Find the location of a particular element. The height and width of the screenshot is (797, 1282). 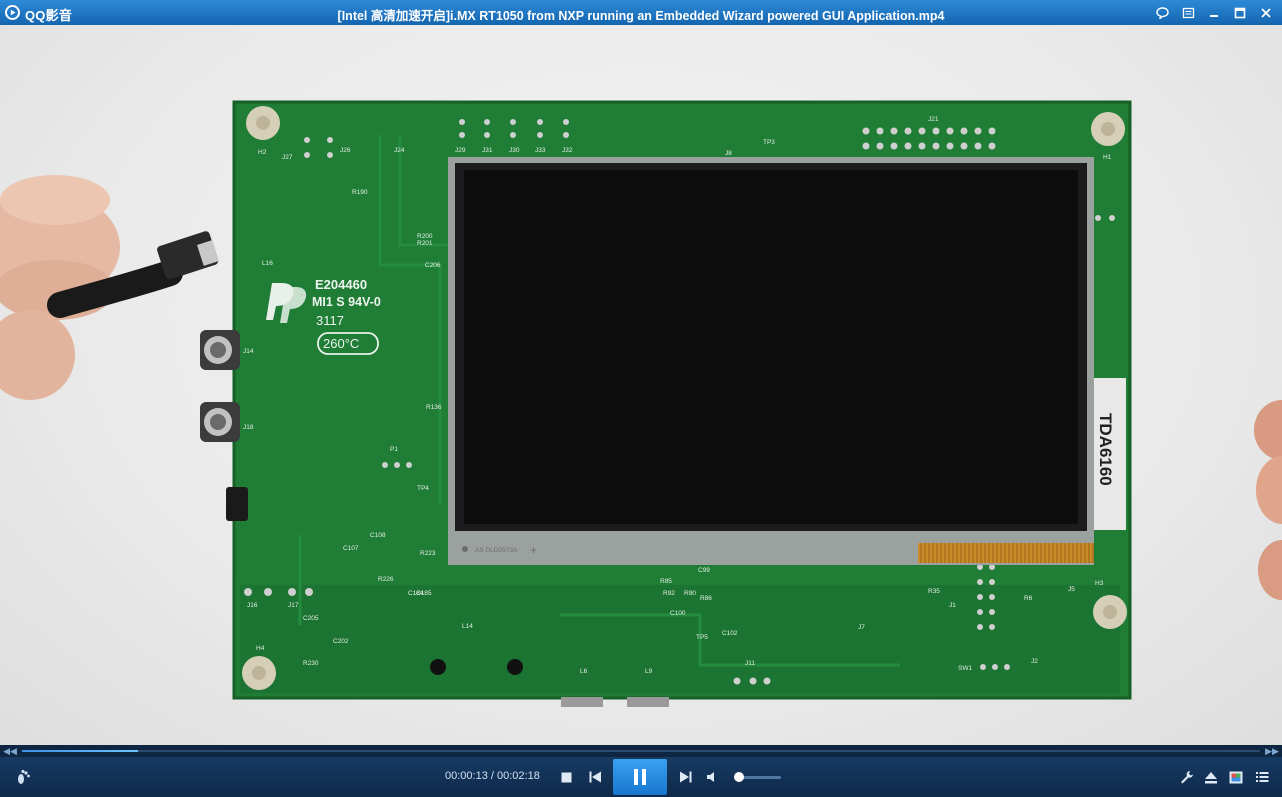

qq-player-logo-icon is located at coordinates (12, 12).